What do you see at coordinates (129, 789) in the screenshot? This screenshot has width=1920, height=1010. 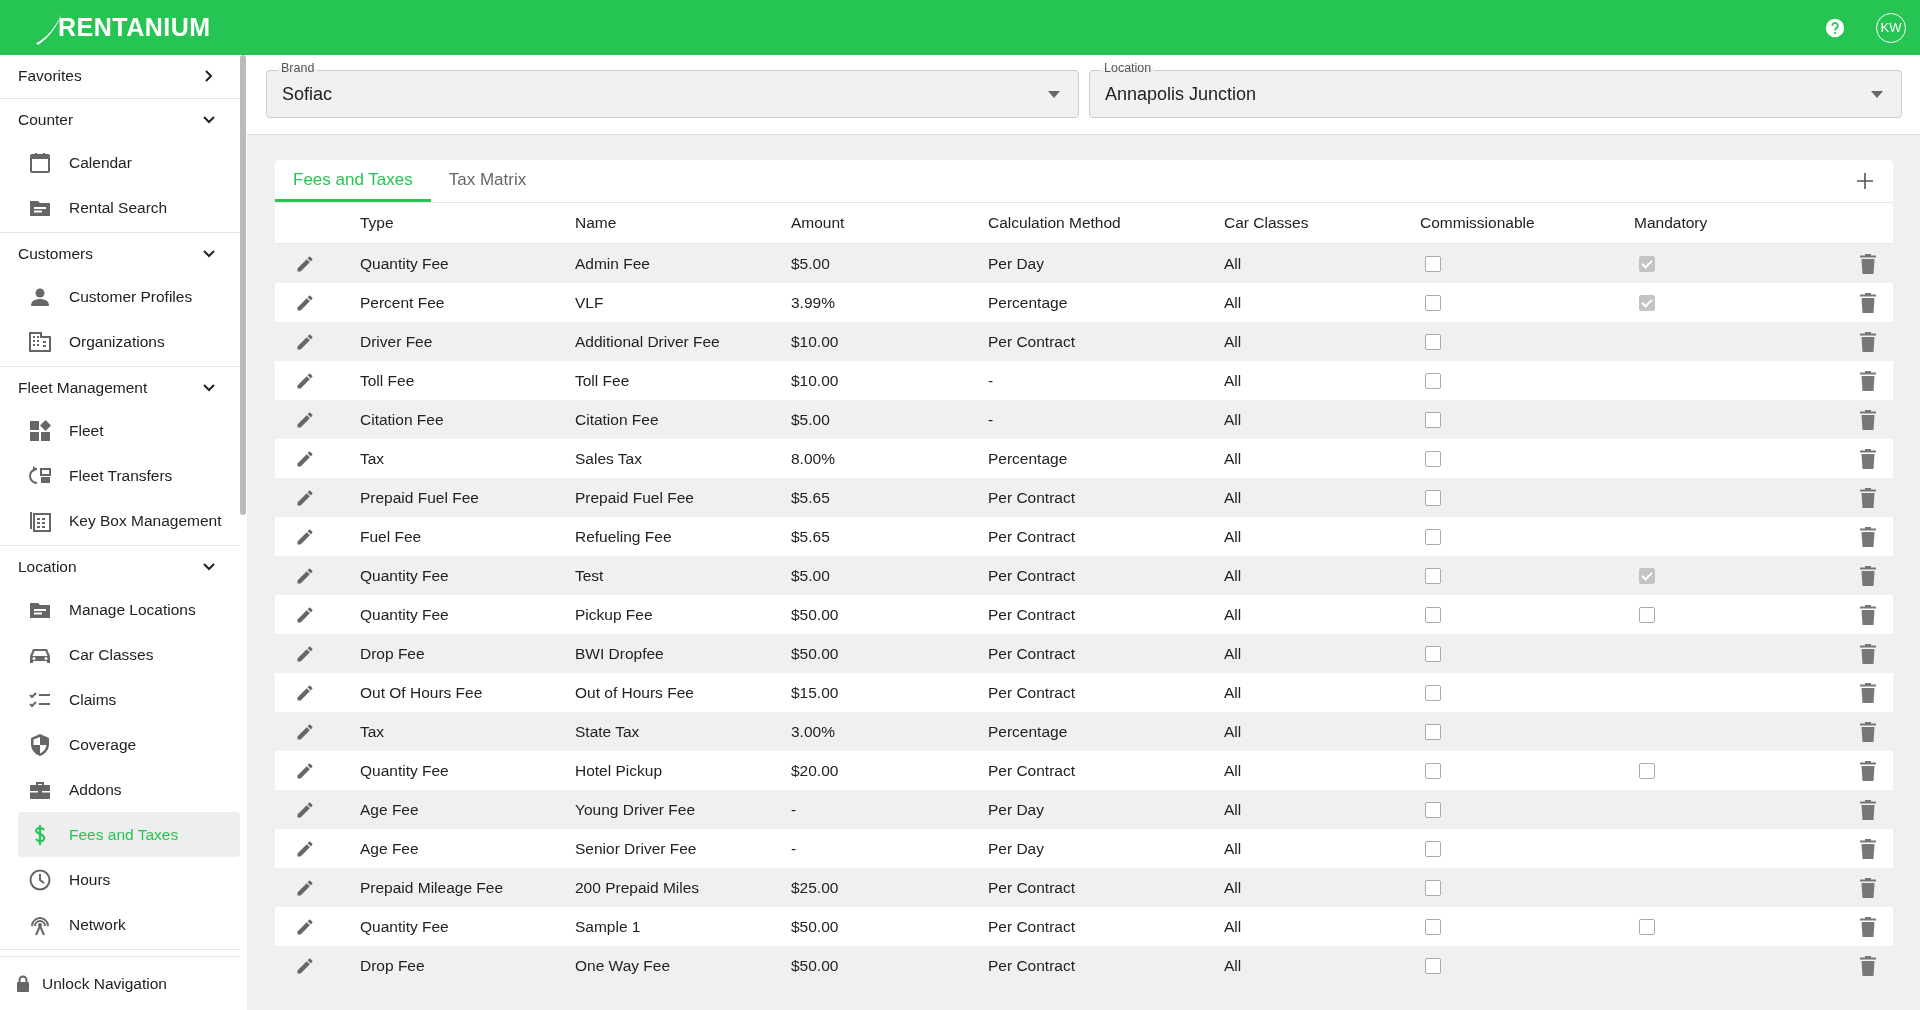 I see `nav-item: Addons` at bounding box center [129, 789].